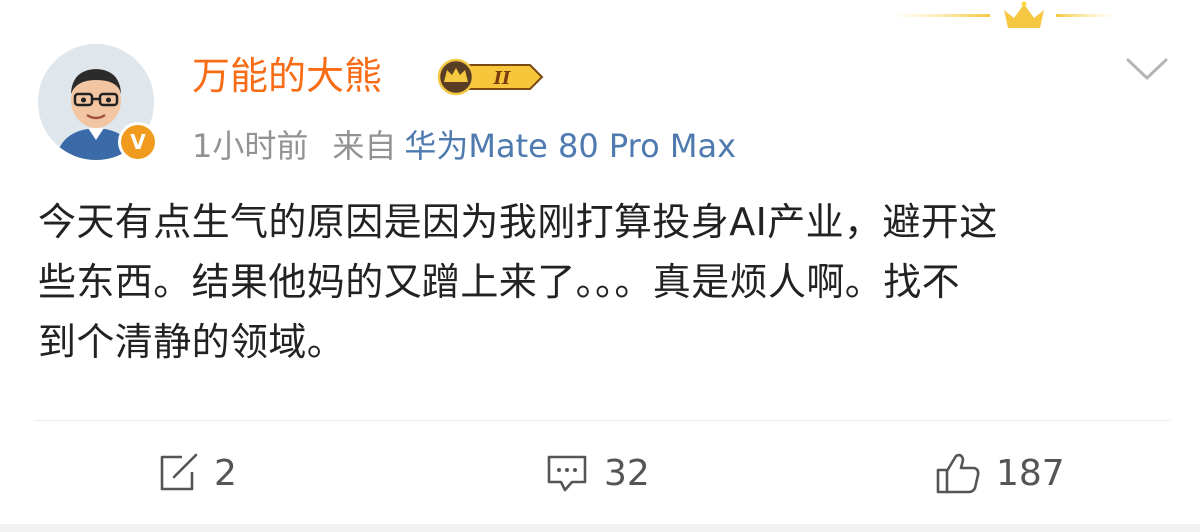 The height and width of the screenshot is (532, 1200). I want to click on post-meta: 1小时前 来自 华为Mate 80 Pro Max, so click(464, 146).